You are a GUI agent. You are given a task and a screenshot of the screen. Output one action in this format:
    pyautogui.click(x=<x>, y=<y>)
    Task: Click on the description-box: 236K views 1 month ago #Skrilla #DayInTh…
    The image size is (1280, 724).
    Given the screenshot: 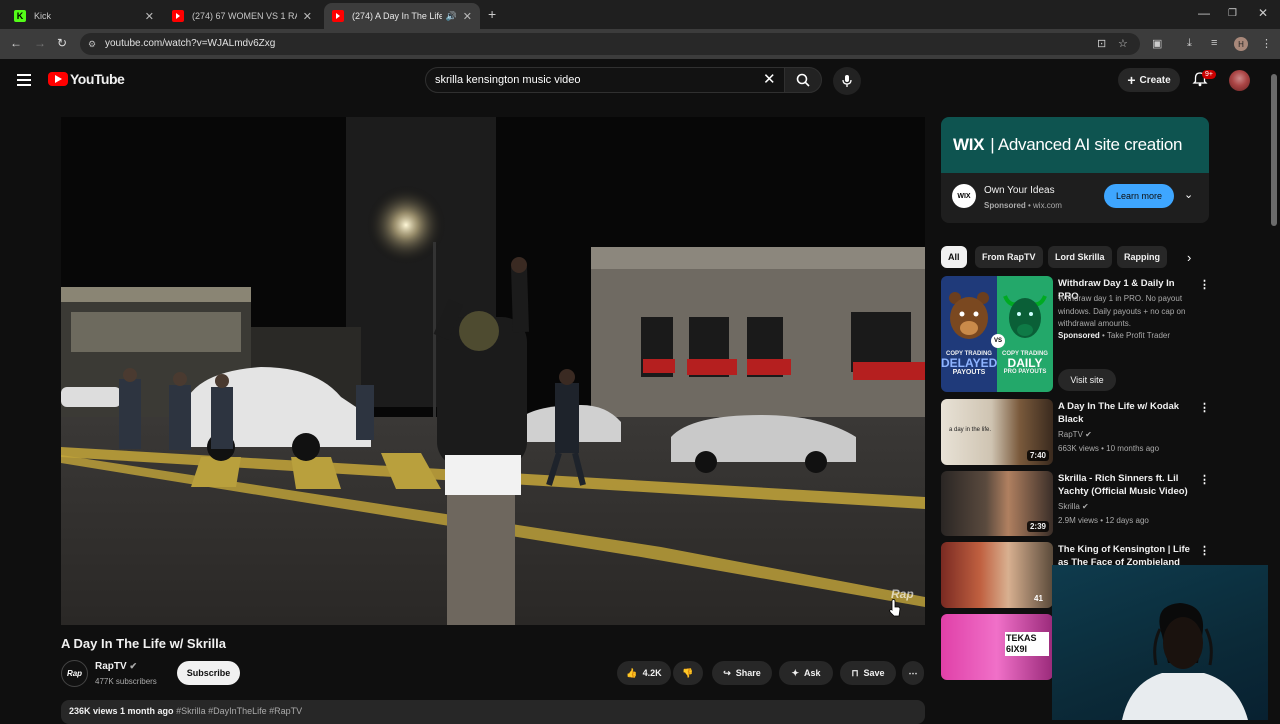 What is the action you would take?
    pyautogui.click(x=493, y=712)
    